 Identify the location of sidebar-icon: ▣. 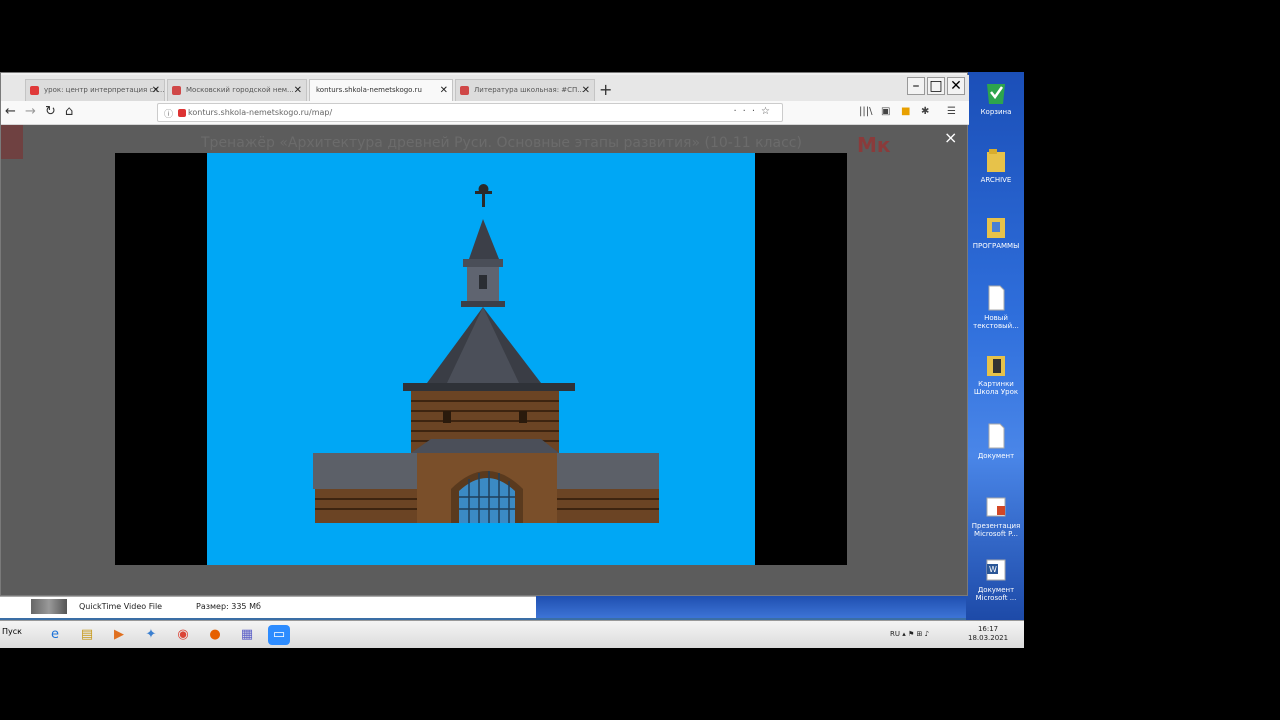
(885, 111).